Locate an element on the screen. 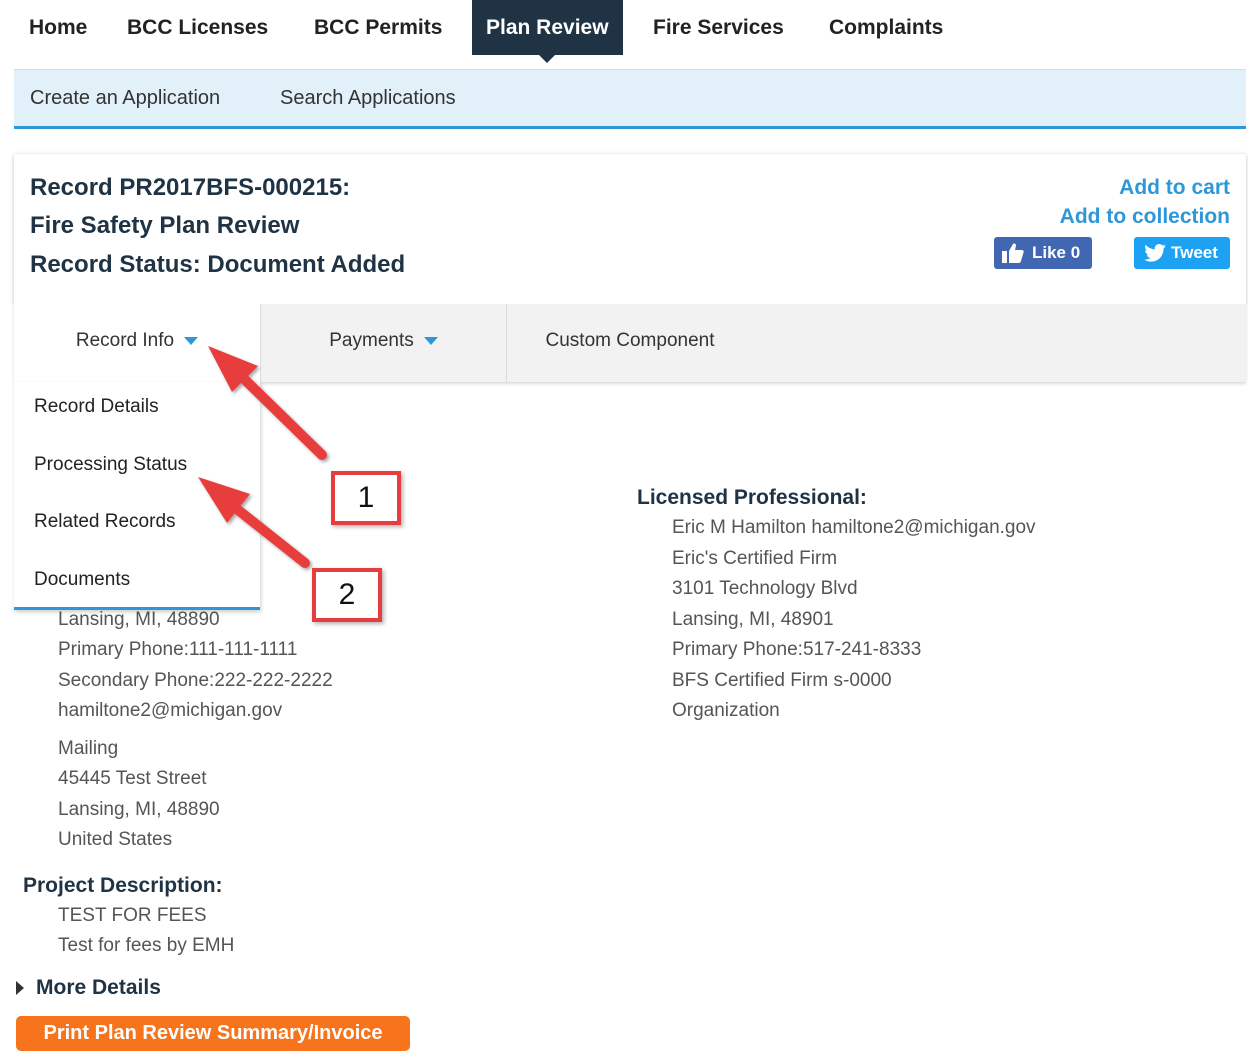  create-application-link: Create an Application is located at coordinates (125, 98).